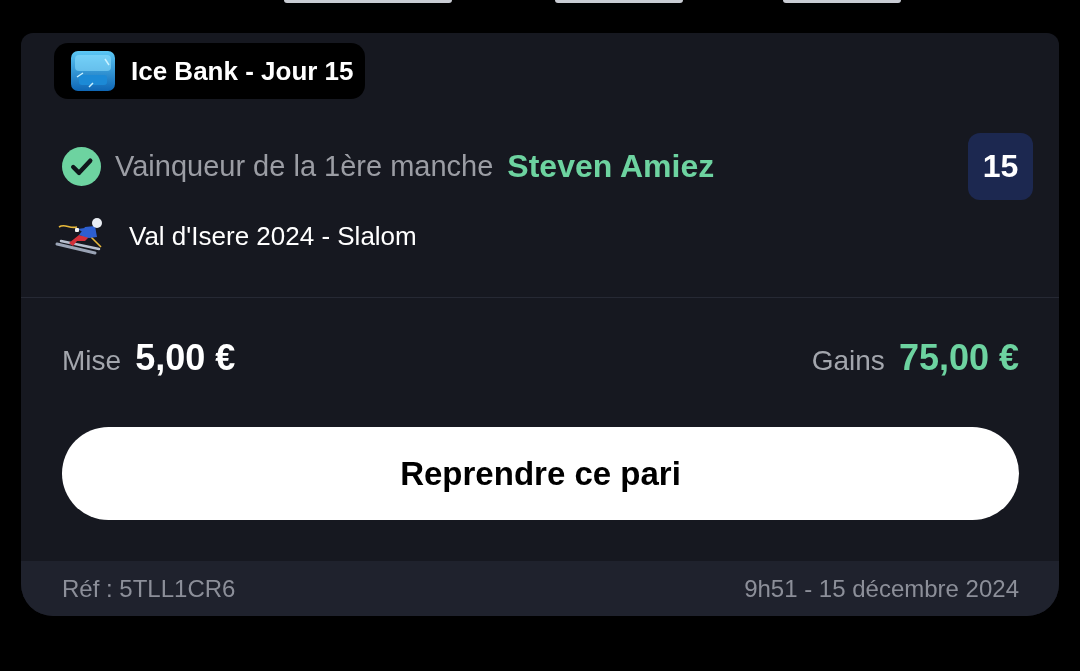 The height and width of the screenshot is (671, 1080). I want to click on stake-amount: 5,00 €, so click(185, 358).